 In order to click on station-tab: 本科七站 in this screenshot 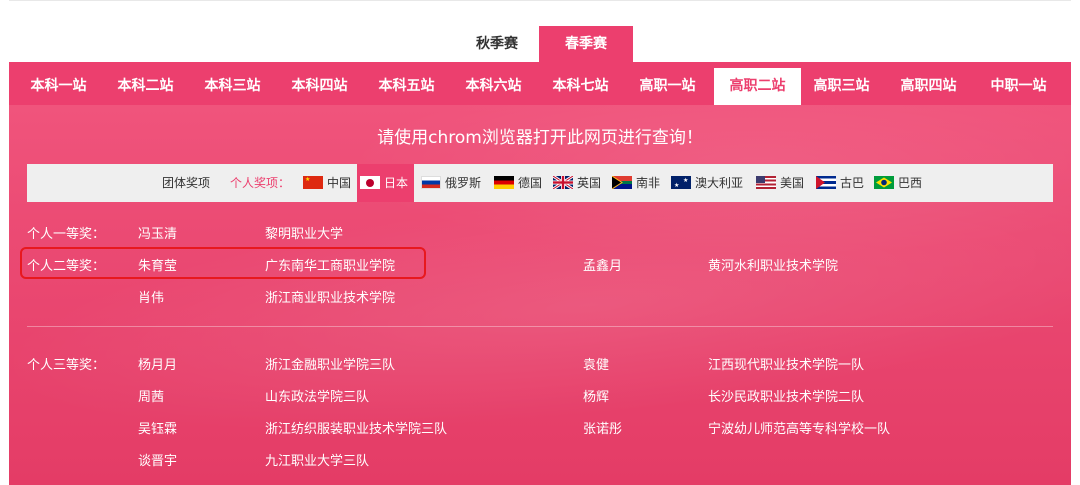, I will do `click(580, 86)`.